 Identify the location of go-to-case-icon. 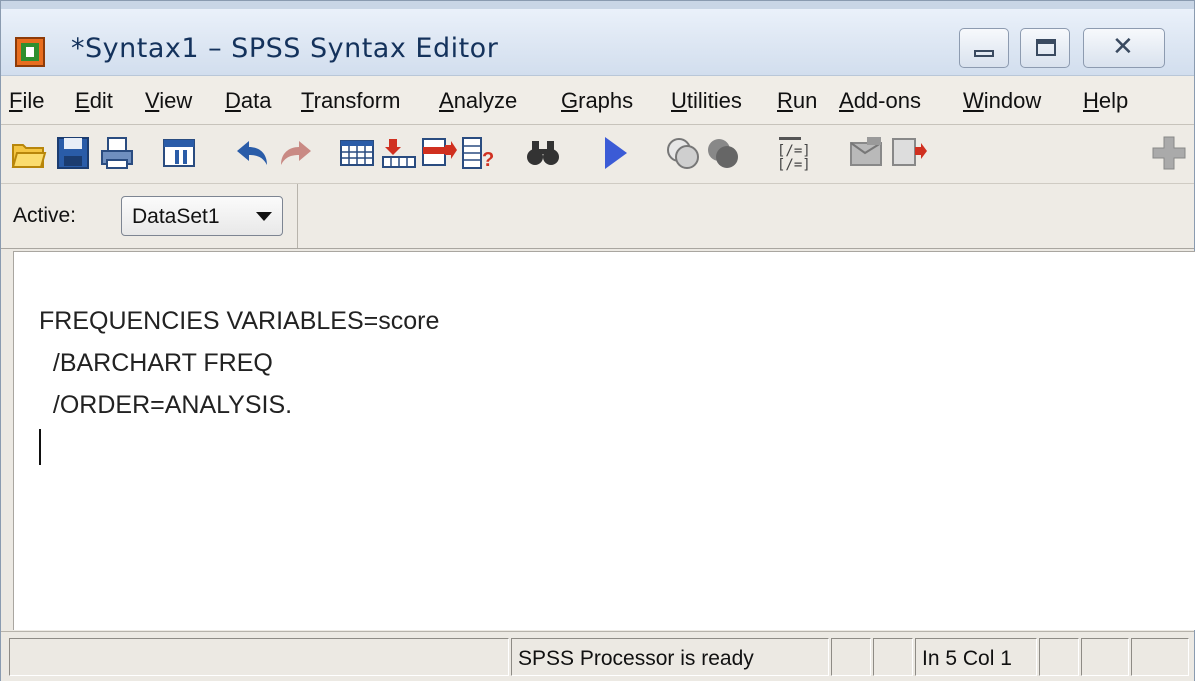
(399, 153).